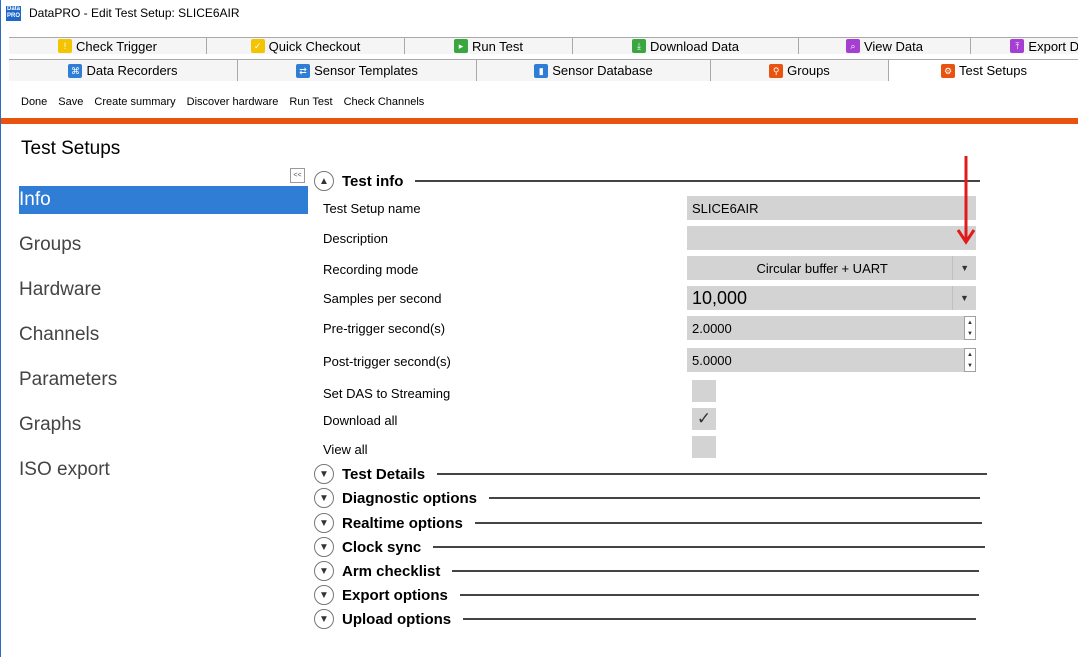 The width and height of the screenshot is (1078, 657). Describe the element at coordinates (356, 238) in the screenshot. I see `description-label: Description` at that location.